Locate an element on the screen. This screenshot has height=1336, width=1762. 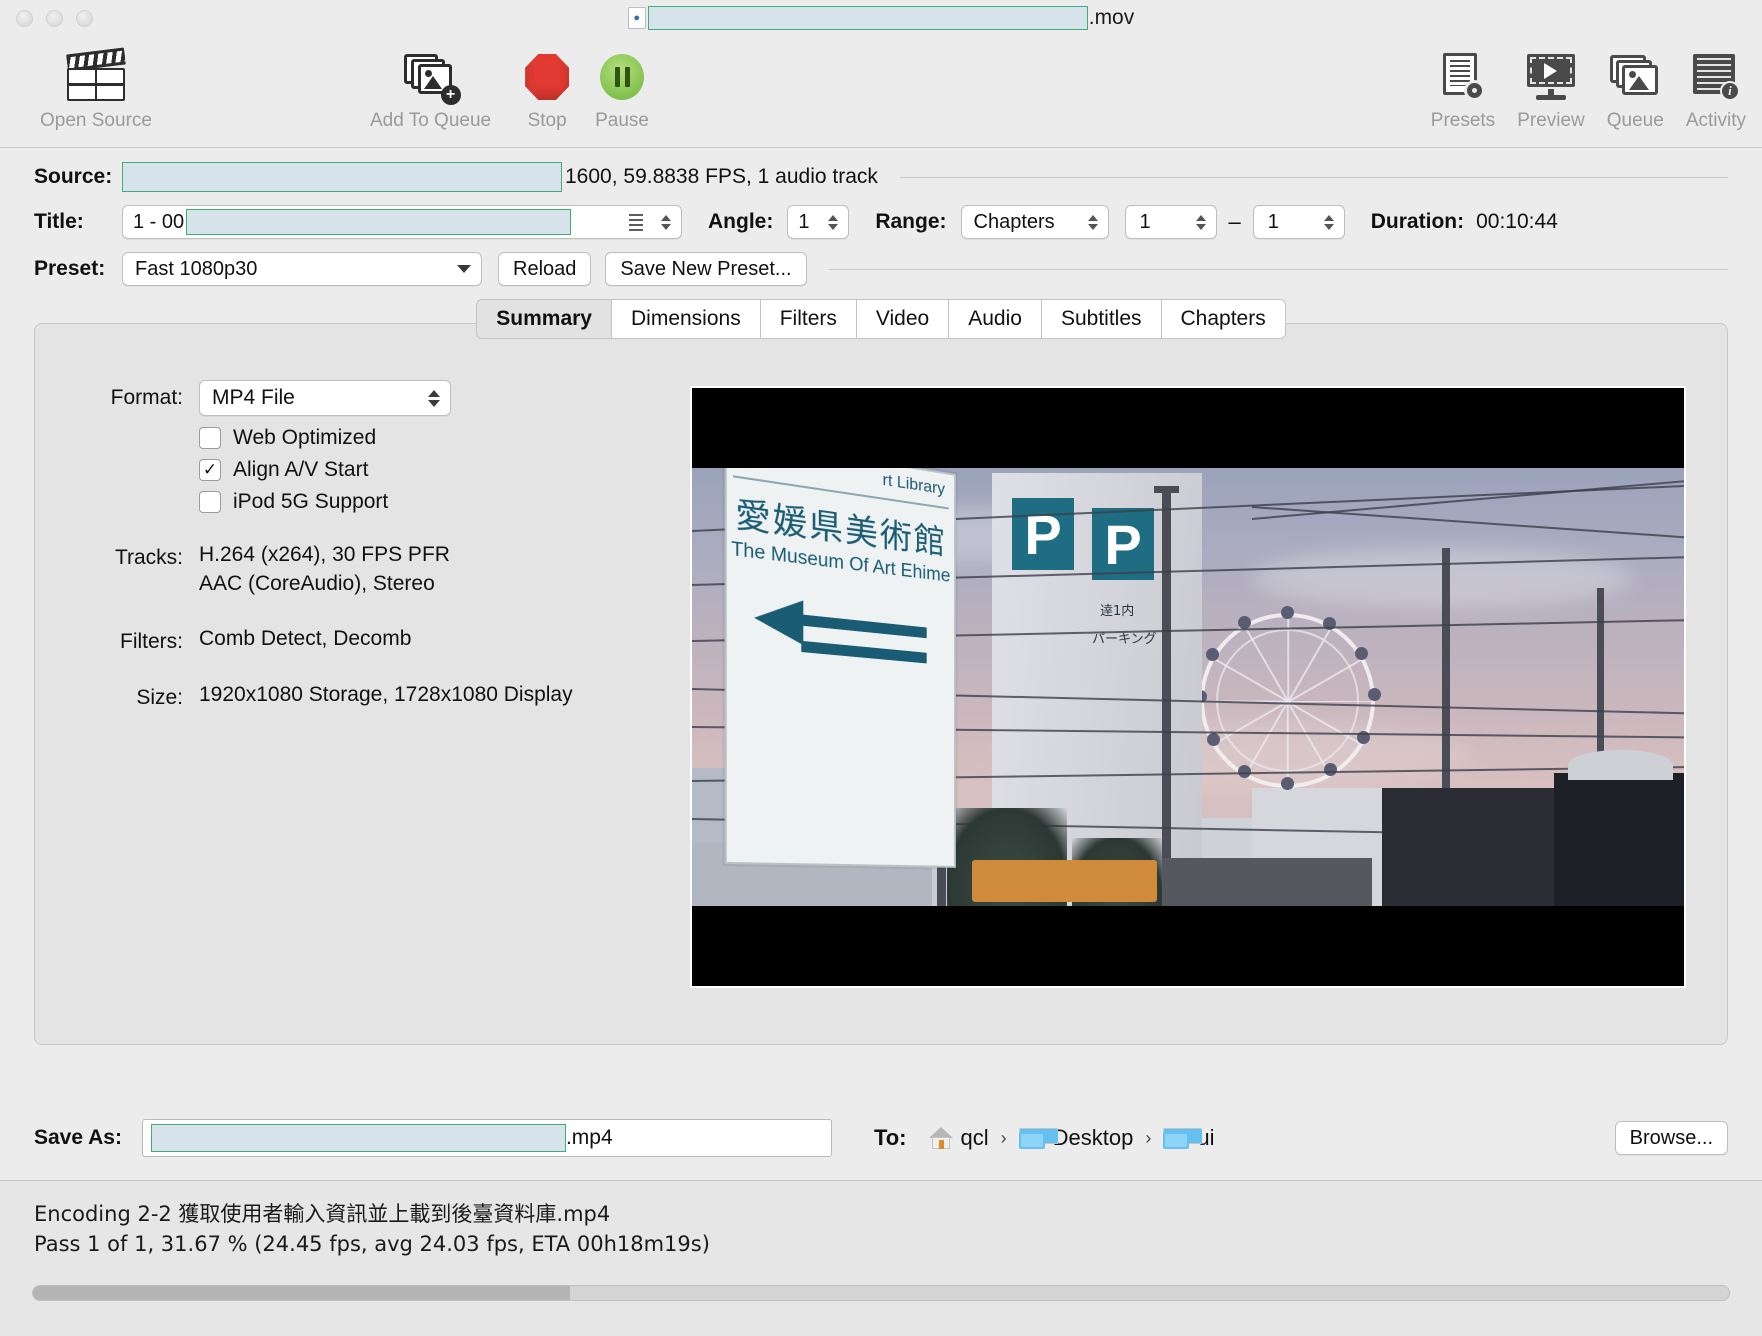
breadcrumb-label: Desktop is located at coordinates (1093, 1137).